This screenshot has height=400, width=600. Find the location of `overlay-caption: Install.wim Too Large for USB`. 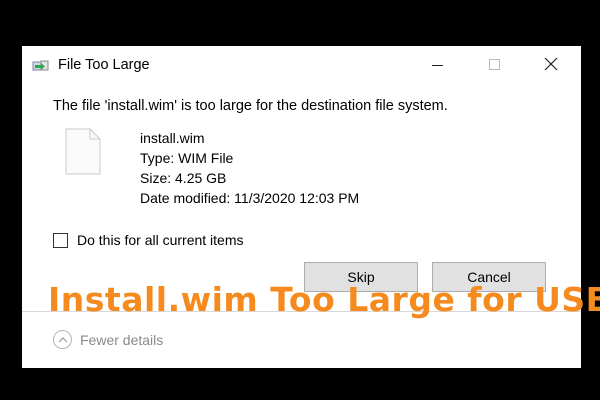

overlay-caption: Install.wim Too Large for USB is located at coordinates (324, 299).